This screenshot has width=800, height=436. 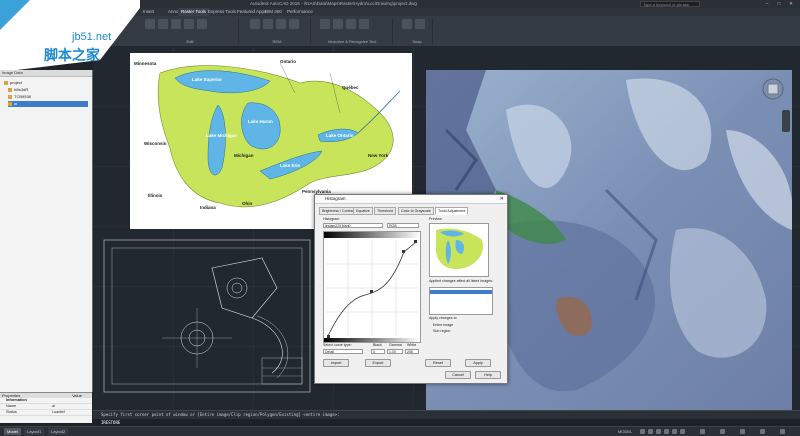 I want to click on lineweight-icon, so click(x=682, y=431).